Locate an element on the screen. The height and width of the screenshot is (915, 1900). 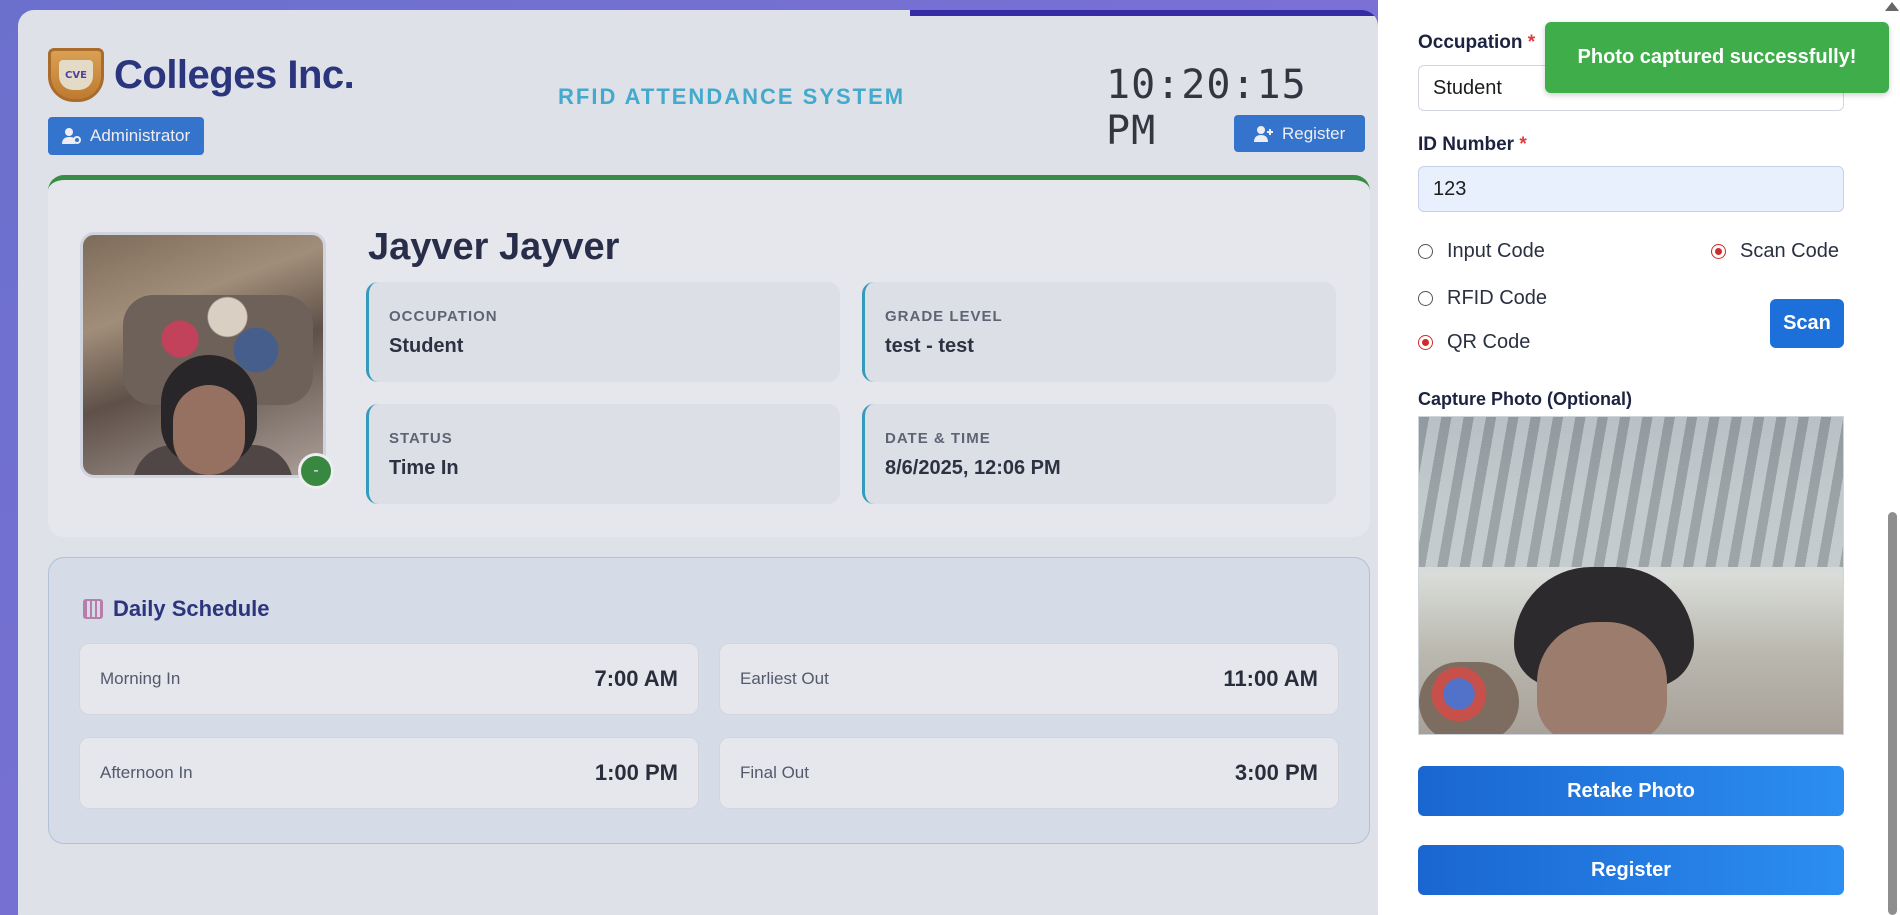
status-indicator: - is located at coordinates (316, 471).